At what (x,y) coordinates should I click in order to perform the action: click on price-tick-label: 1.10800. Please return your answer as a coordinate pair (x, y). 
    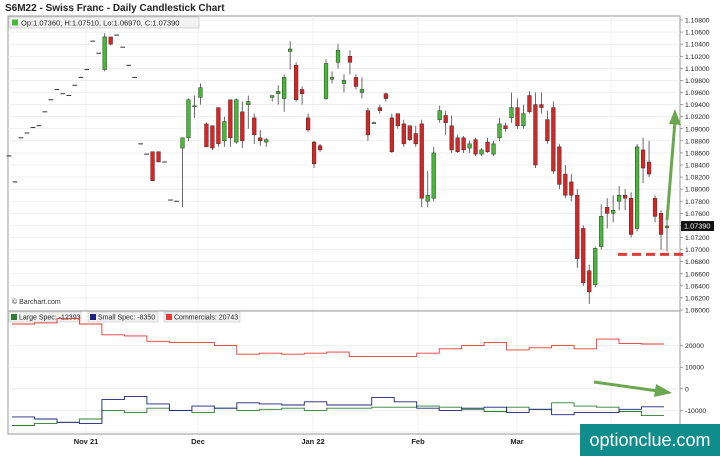
    Looking at the image, I should click on (697, 21).